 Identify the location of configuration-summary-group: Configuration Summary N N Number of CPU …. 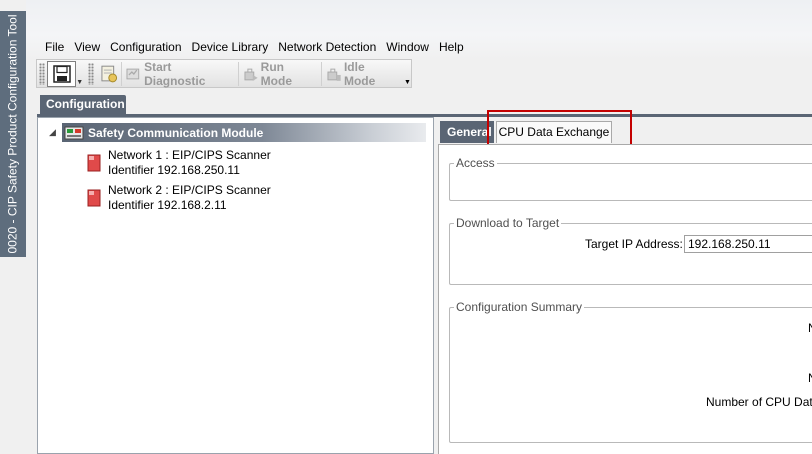
(630, 371).